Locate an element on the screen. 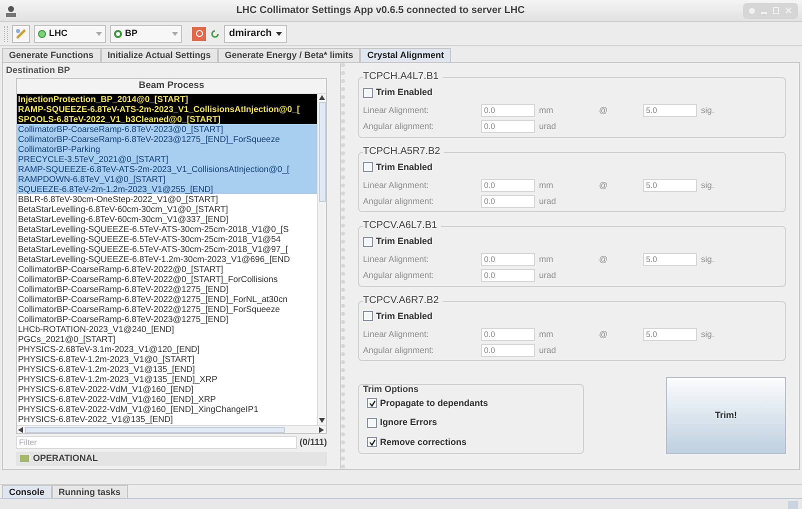  list-row: PHYSICS-6.8TeV-1.2m-2023_V1@0_[START] is located at coordinates (167, 359).